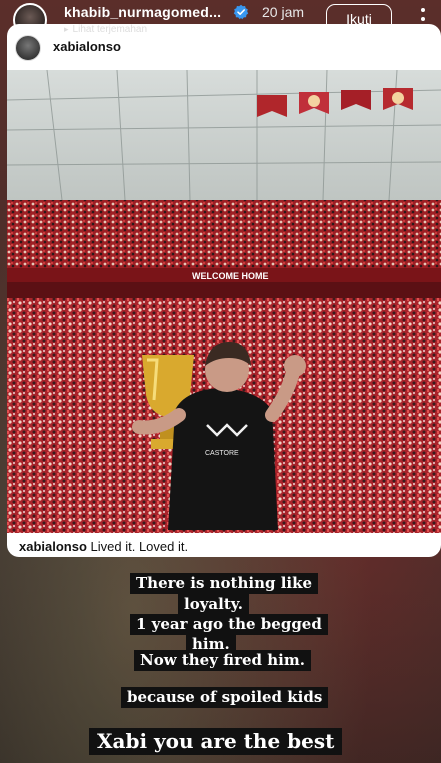  What do you see at coordinates (222, 453) in the screenshot?
I see `shirt-sponsor-text: CASTORE` at bounding box center [222, 453].